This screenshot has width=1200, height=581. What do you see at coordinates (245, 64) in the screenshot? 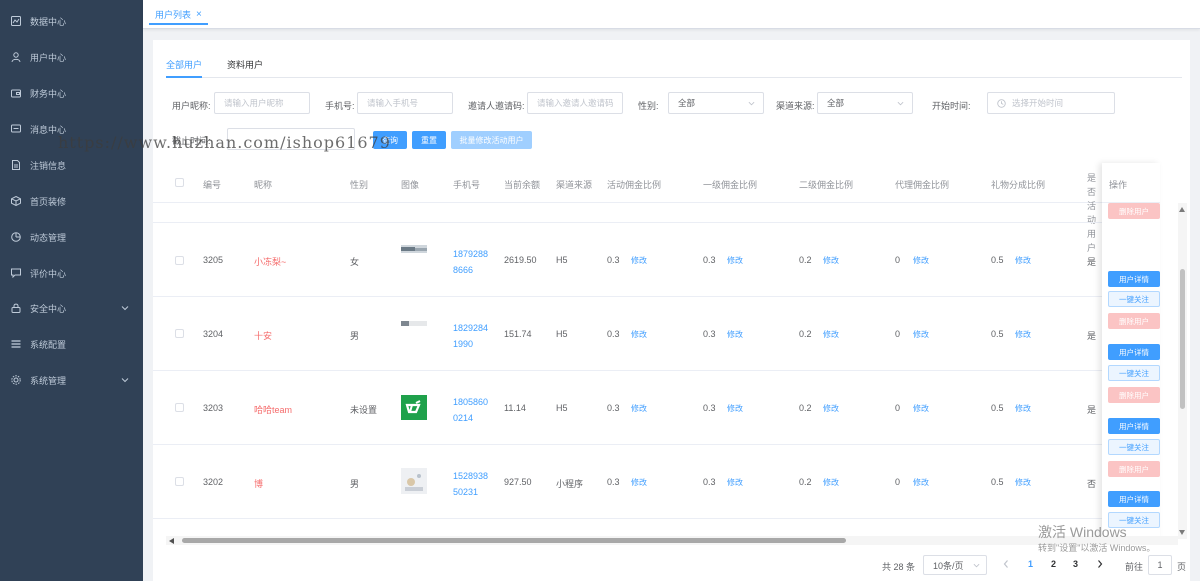
I see `tab-profile-users: 资料用户` at bounding box center [245, 64].